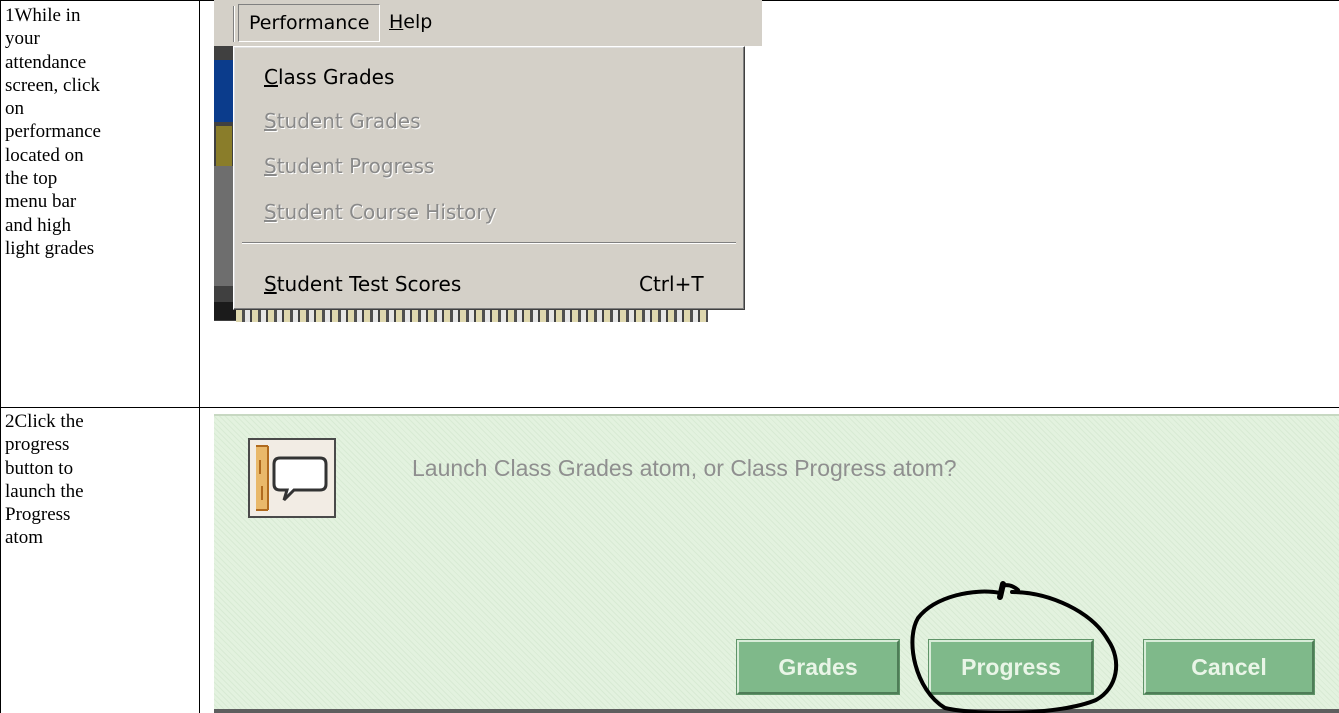  I want to click on menu-bar: Performance Help, so click(488, 23).